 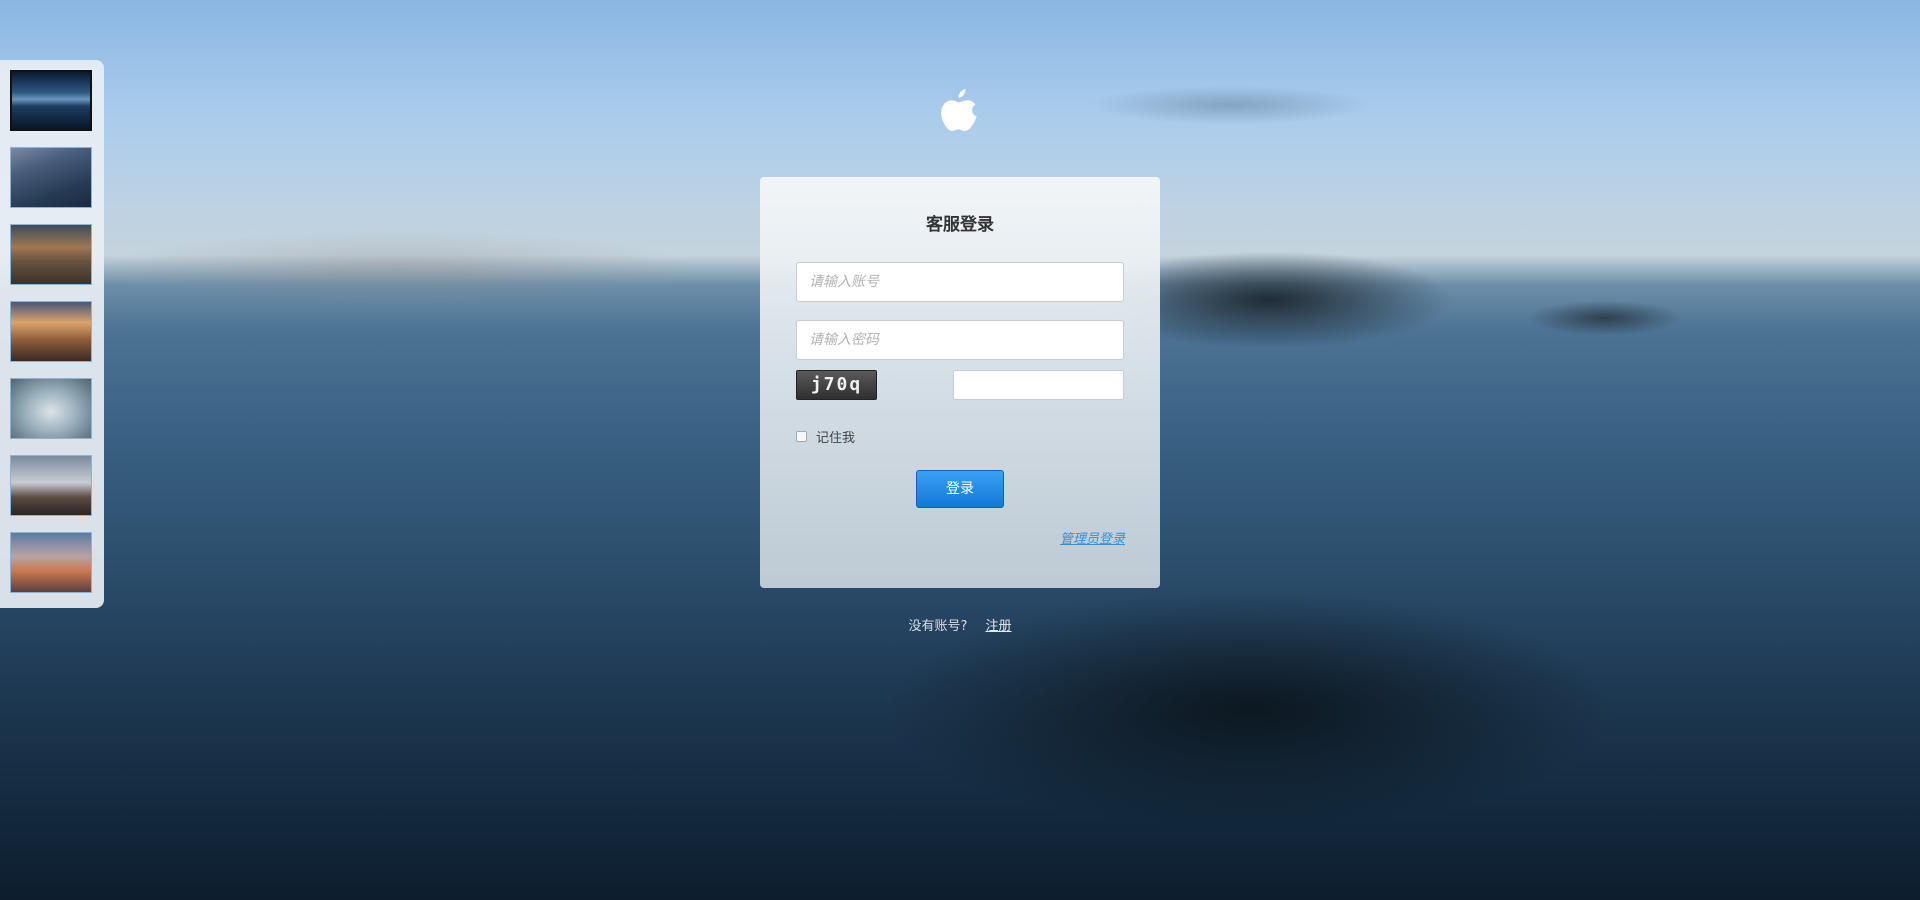 I want to click on password-input, so click(x=960, y=340).